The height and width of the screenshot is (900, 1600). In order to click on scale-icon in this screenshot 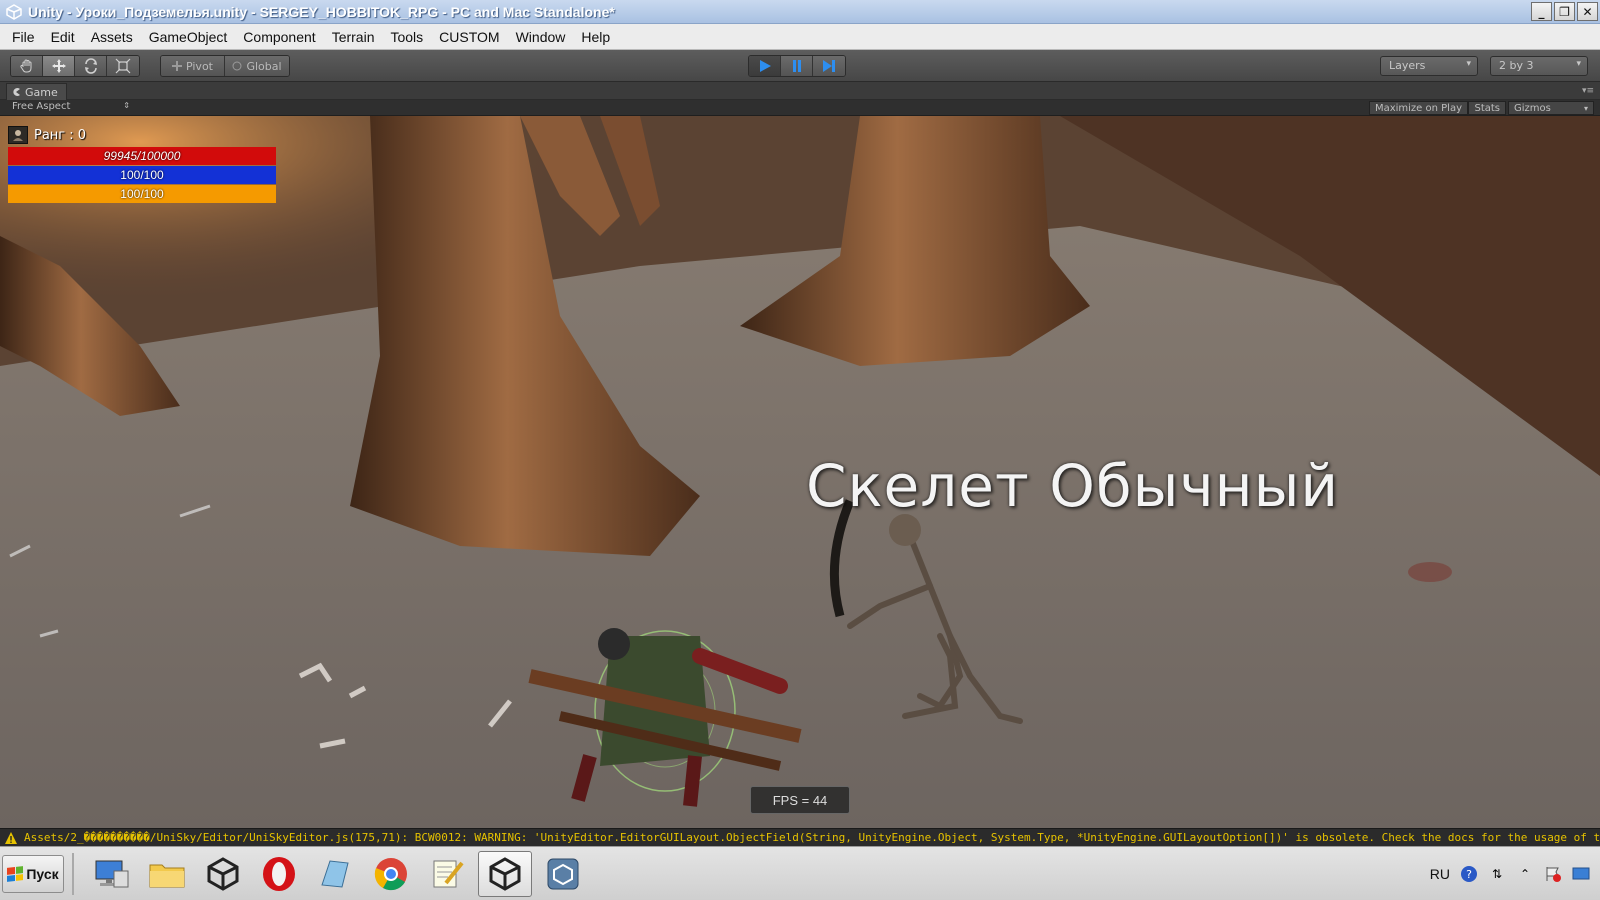, I will do `click(123, 66)`.